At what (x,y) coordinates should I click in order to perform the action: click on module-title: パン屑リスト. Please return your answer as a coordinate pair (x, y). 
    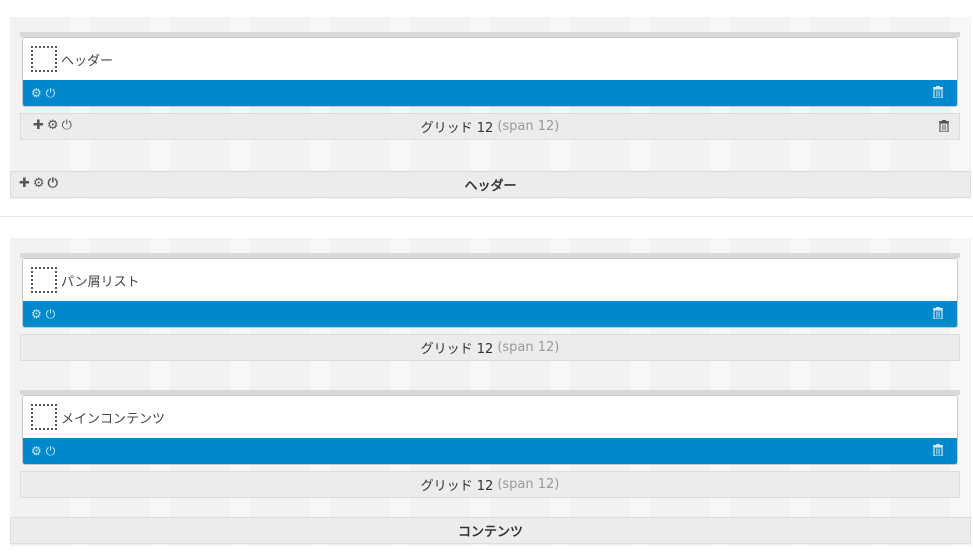
    Looking at the image, I should click on (100, 282).